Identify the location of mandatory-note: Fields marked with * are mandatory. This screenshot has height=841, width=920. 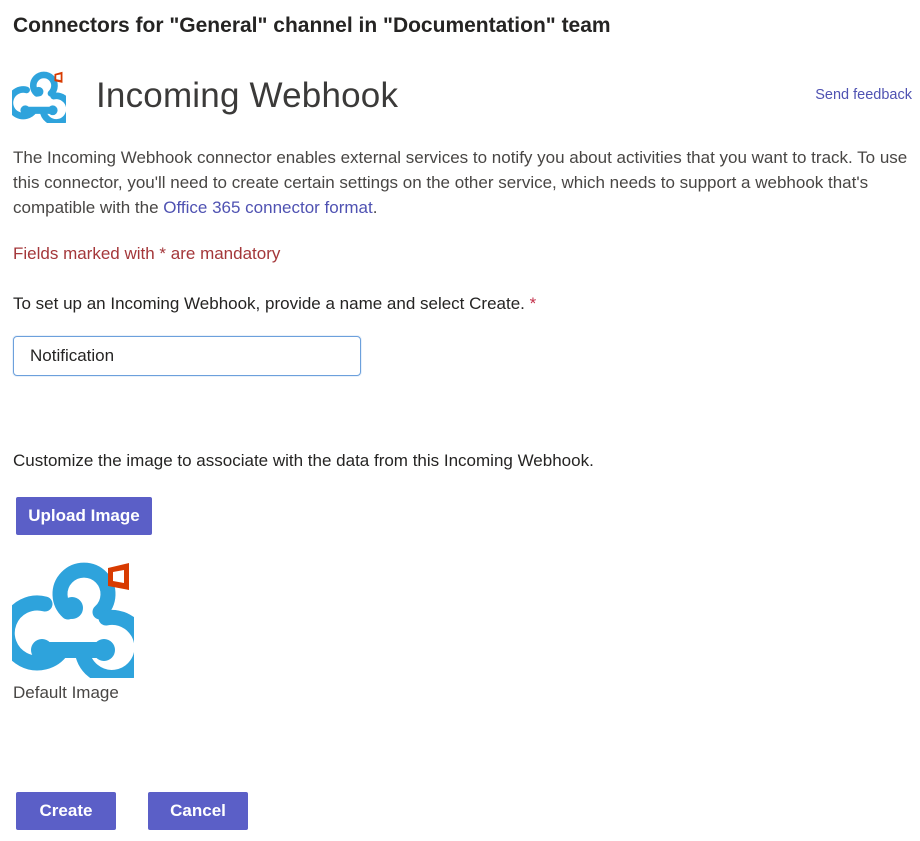
(147, 253).